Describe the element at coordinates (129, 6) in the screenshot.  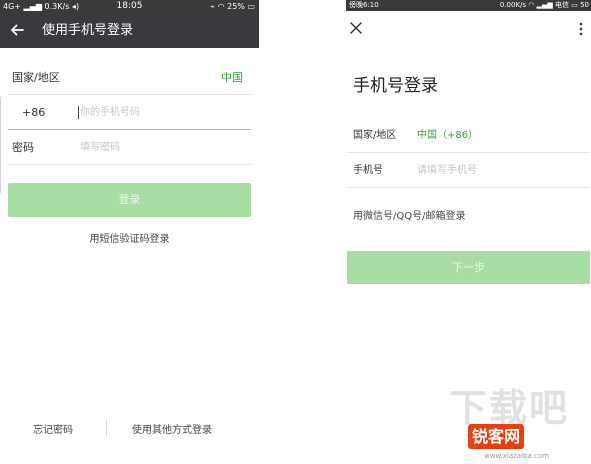
I see `status-bar: 4G+ ▂▄▆ 0.3K/s ◂) 18:05 ⌁ ◠ 25% ▭` at that location.